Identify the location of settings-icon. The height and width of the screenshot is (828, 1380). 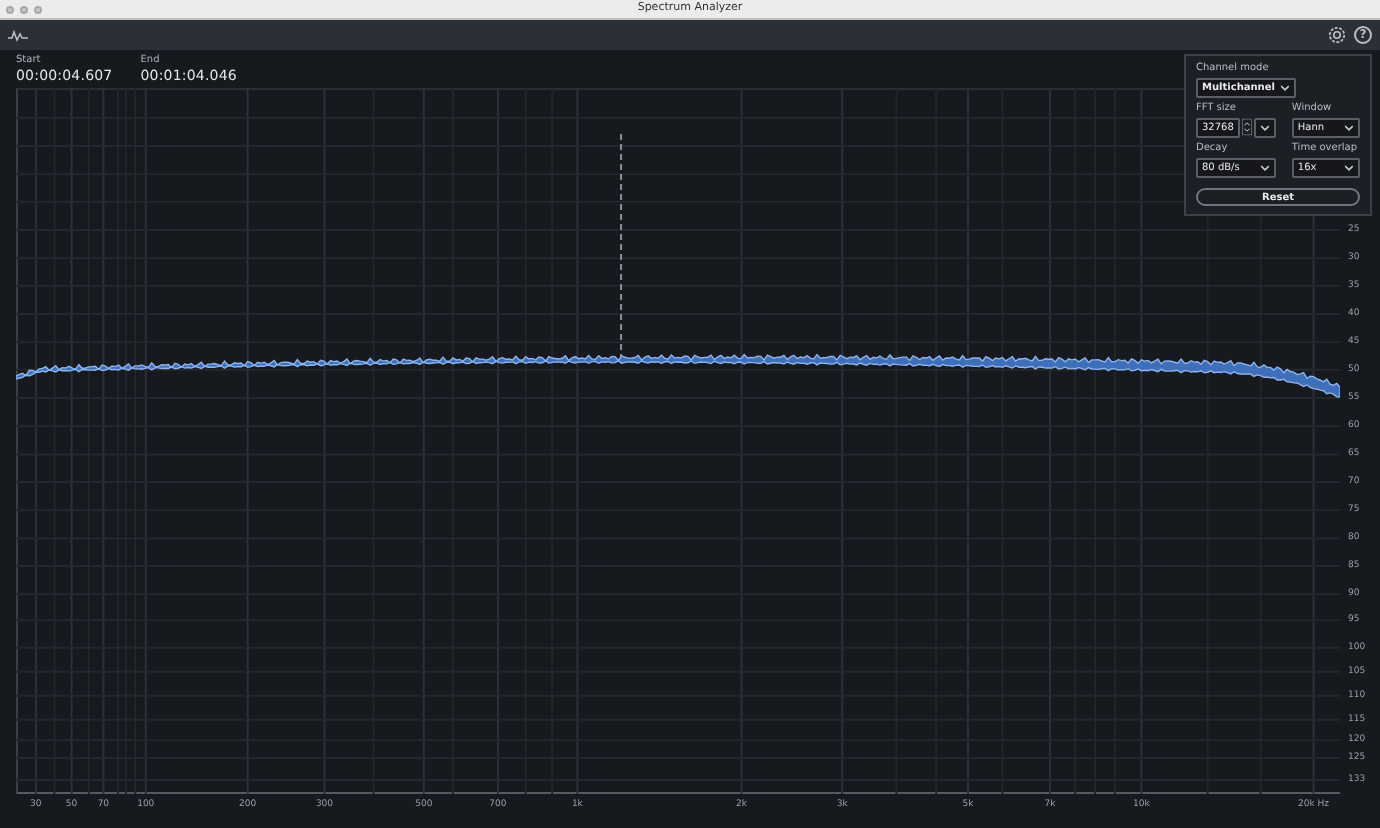
(1337, 35).